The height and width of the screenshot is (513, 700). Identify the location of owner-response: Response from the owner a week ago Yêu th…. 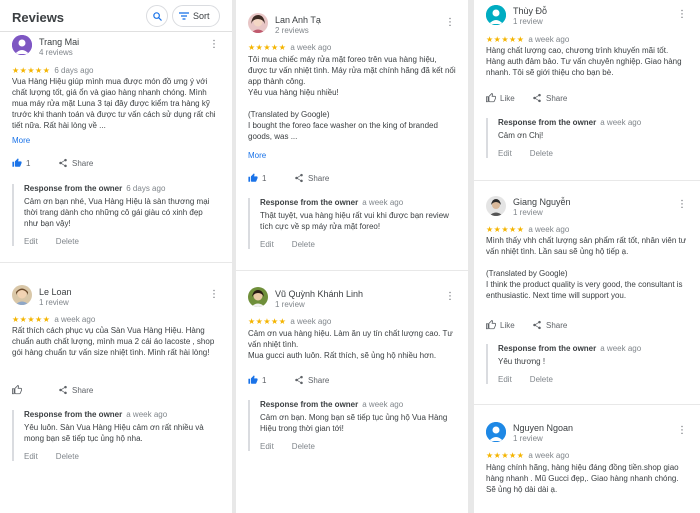
(586, 364).